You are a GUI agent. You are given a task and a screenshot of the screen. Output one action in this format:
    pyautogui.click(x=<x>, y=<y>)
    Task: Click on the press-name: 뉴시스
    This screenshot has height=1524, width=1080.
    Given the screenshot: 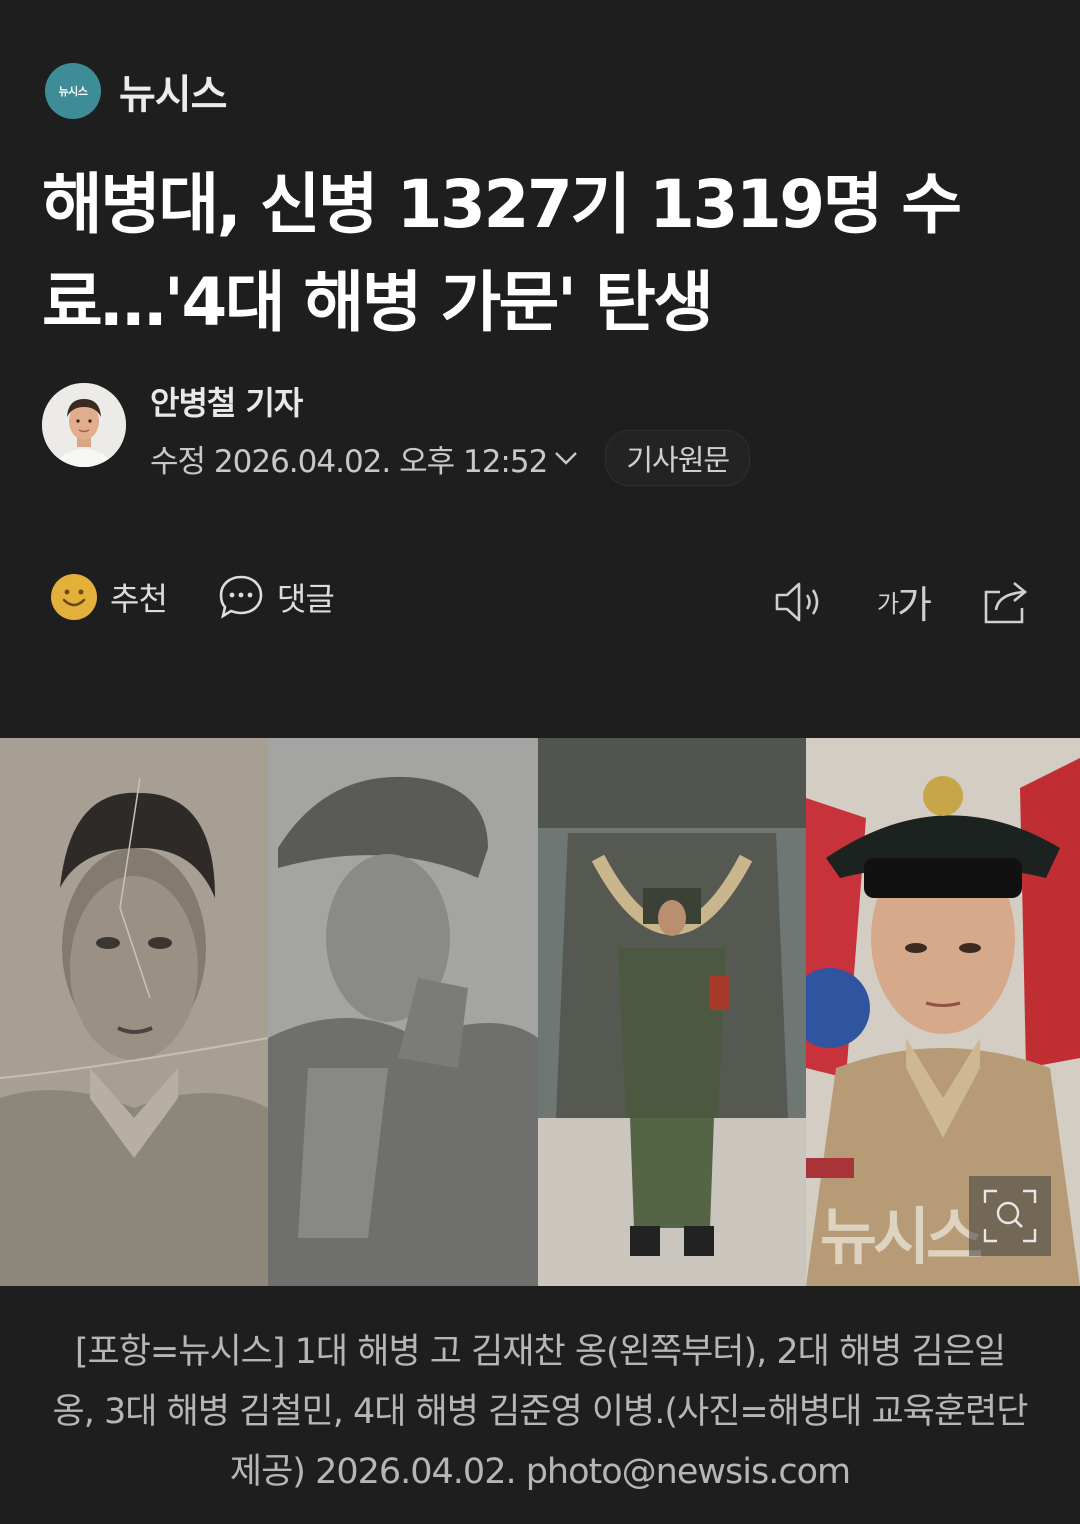 What is the action you would take?
    pyautogui.click(x=173, y=91)
    